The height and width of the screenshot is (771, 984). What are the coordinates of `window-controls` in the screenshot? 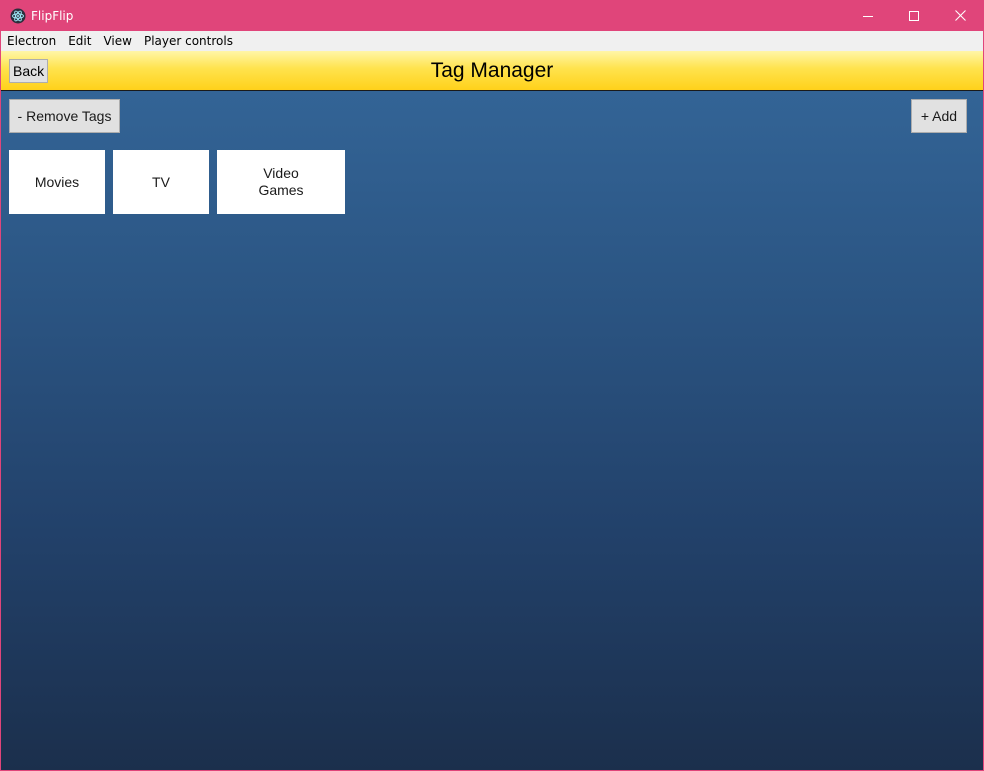 It's located at (914, 15).